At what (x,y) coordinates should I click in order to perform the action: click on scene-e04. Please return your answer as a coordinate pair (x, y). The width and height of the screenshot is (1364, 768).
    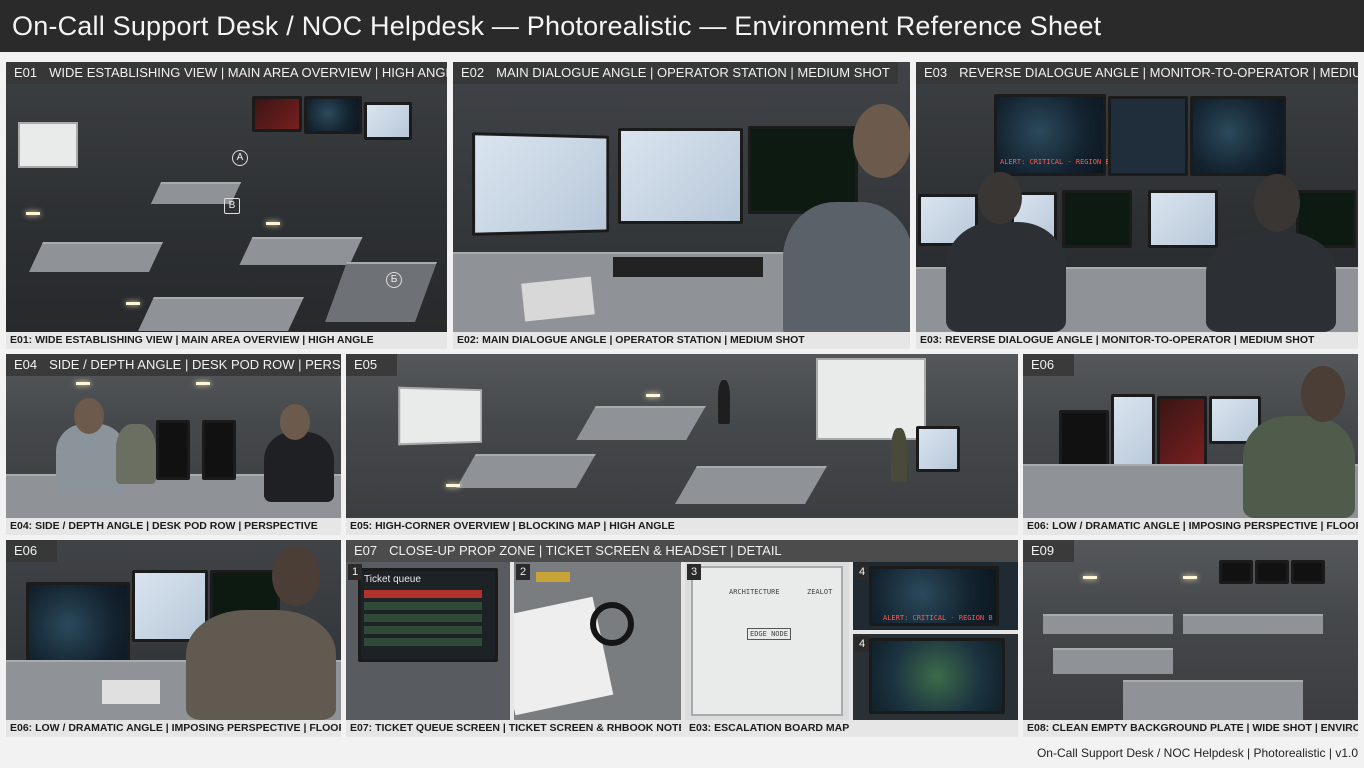
    Looking at the image, I should click on (173, 444).